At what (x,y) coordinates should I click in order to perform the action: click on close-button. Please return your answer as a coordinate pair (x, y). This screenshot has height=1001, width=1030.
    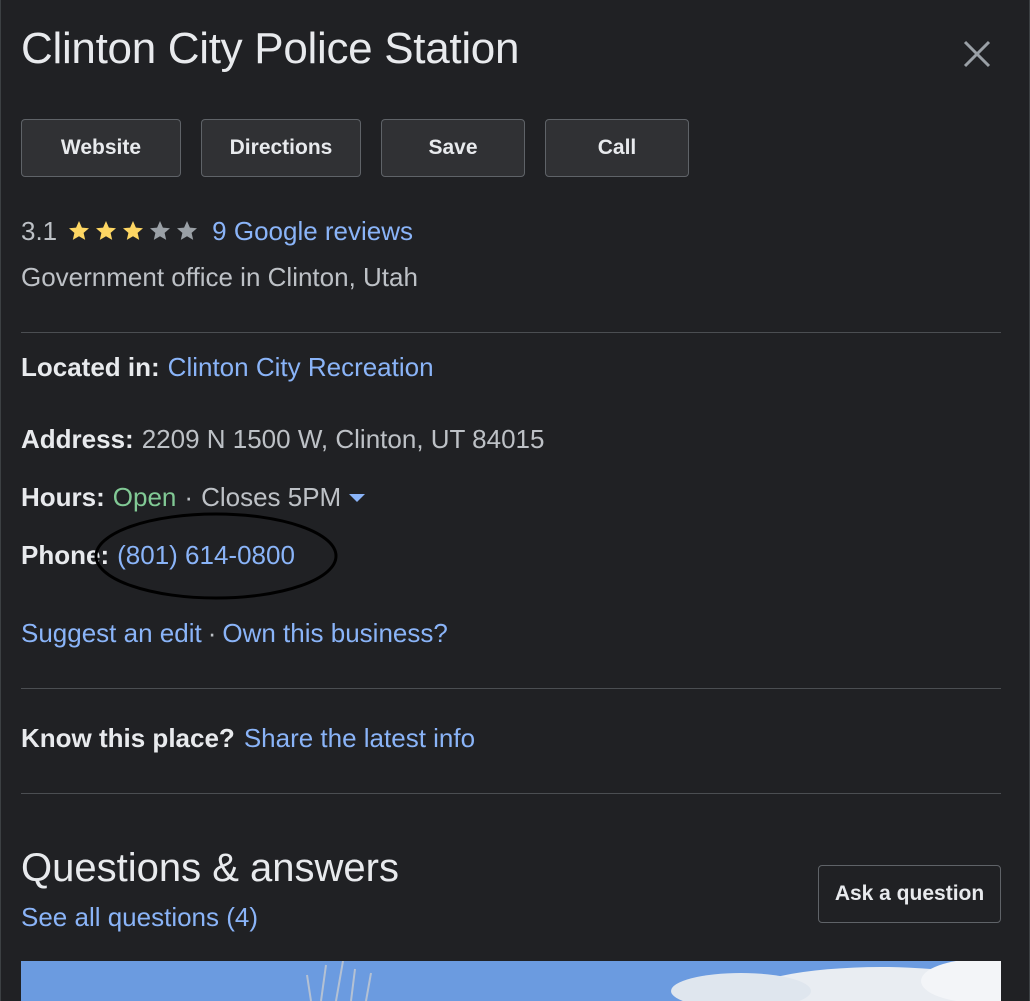
    Looking at the image, I should click on (977, 54).